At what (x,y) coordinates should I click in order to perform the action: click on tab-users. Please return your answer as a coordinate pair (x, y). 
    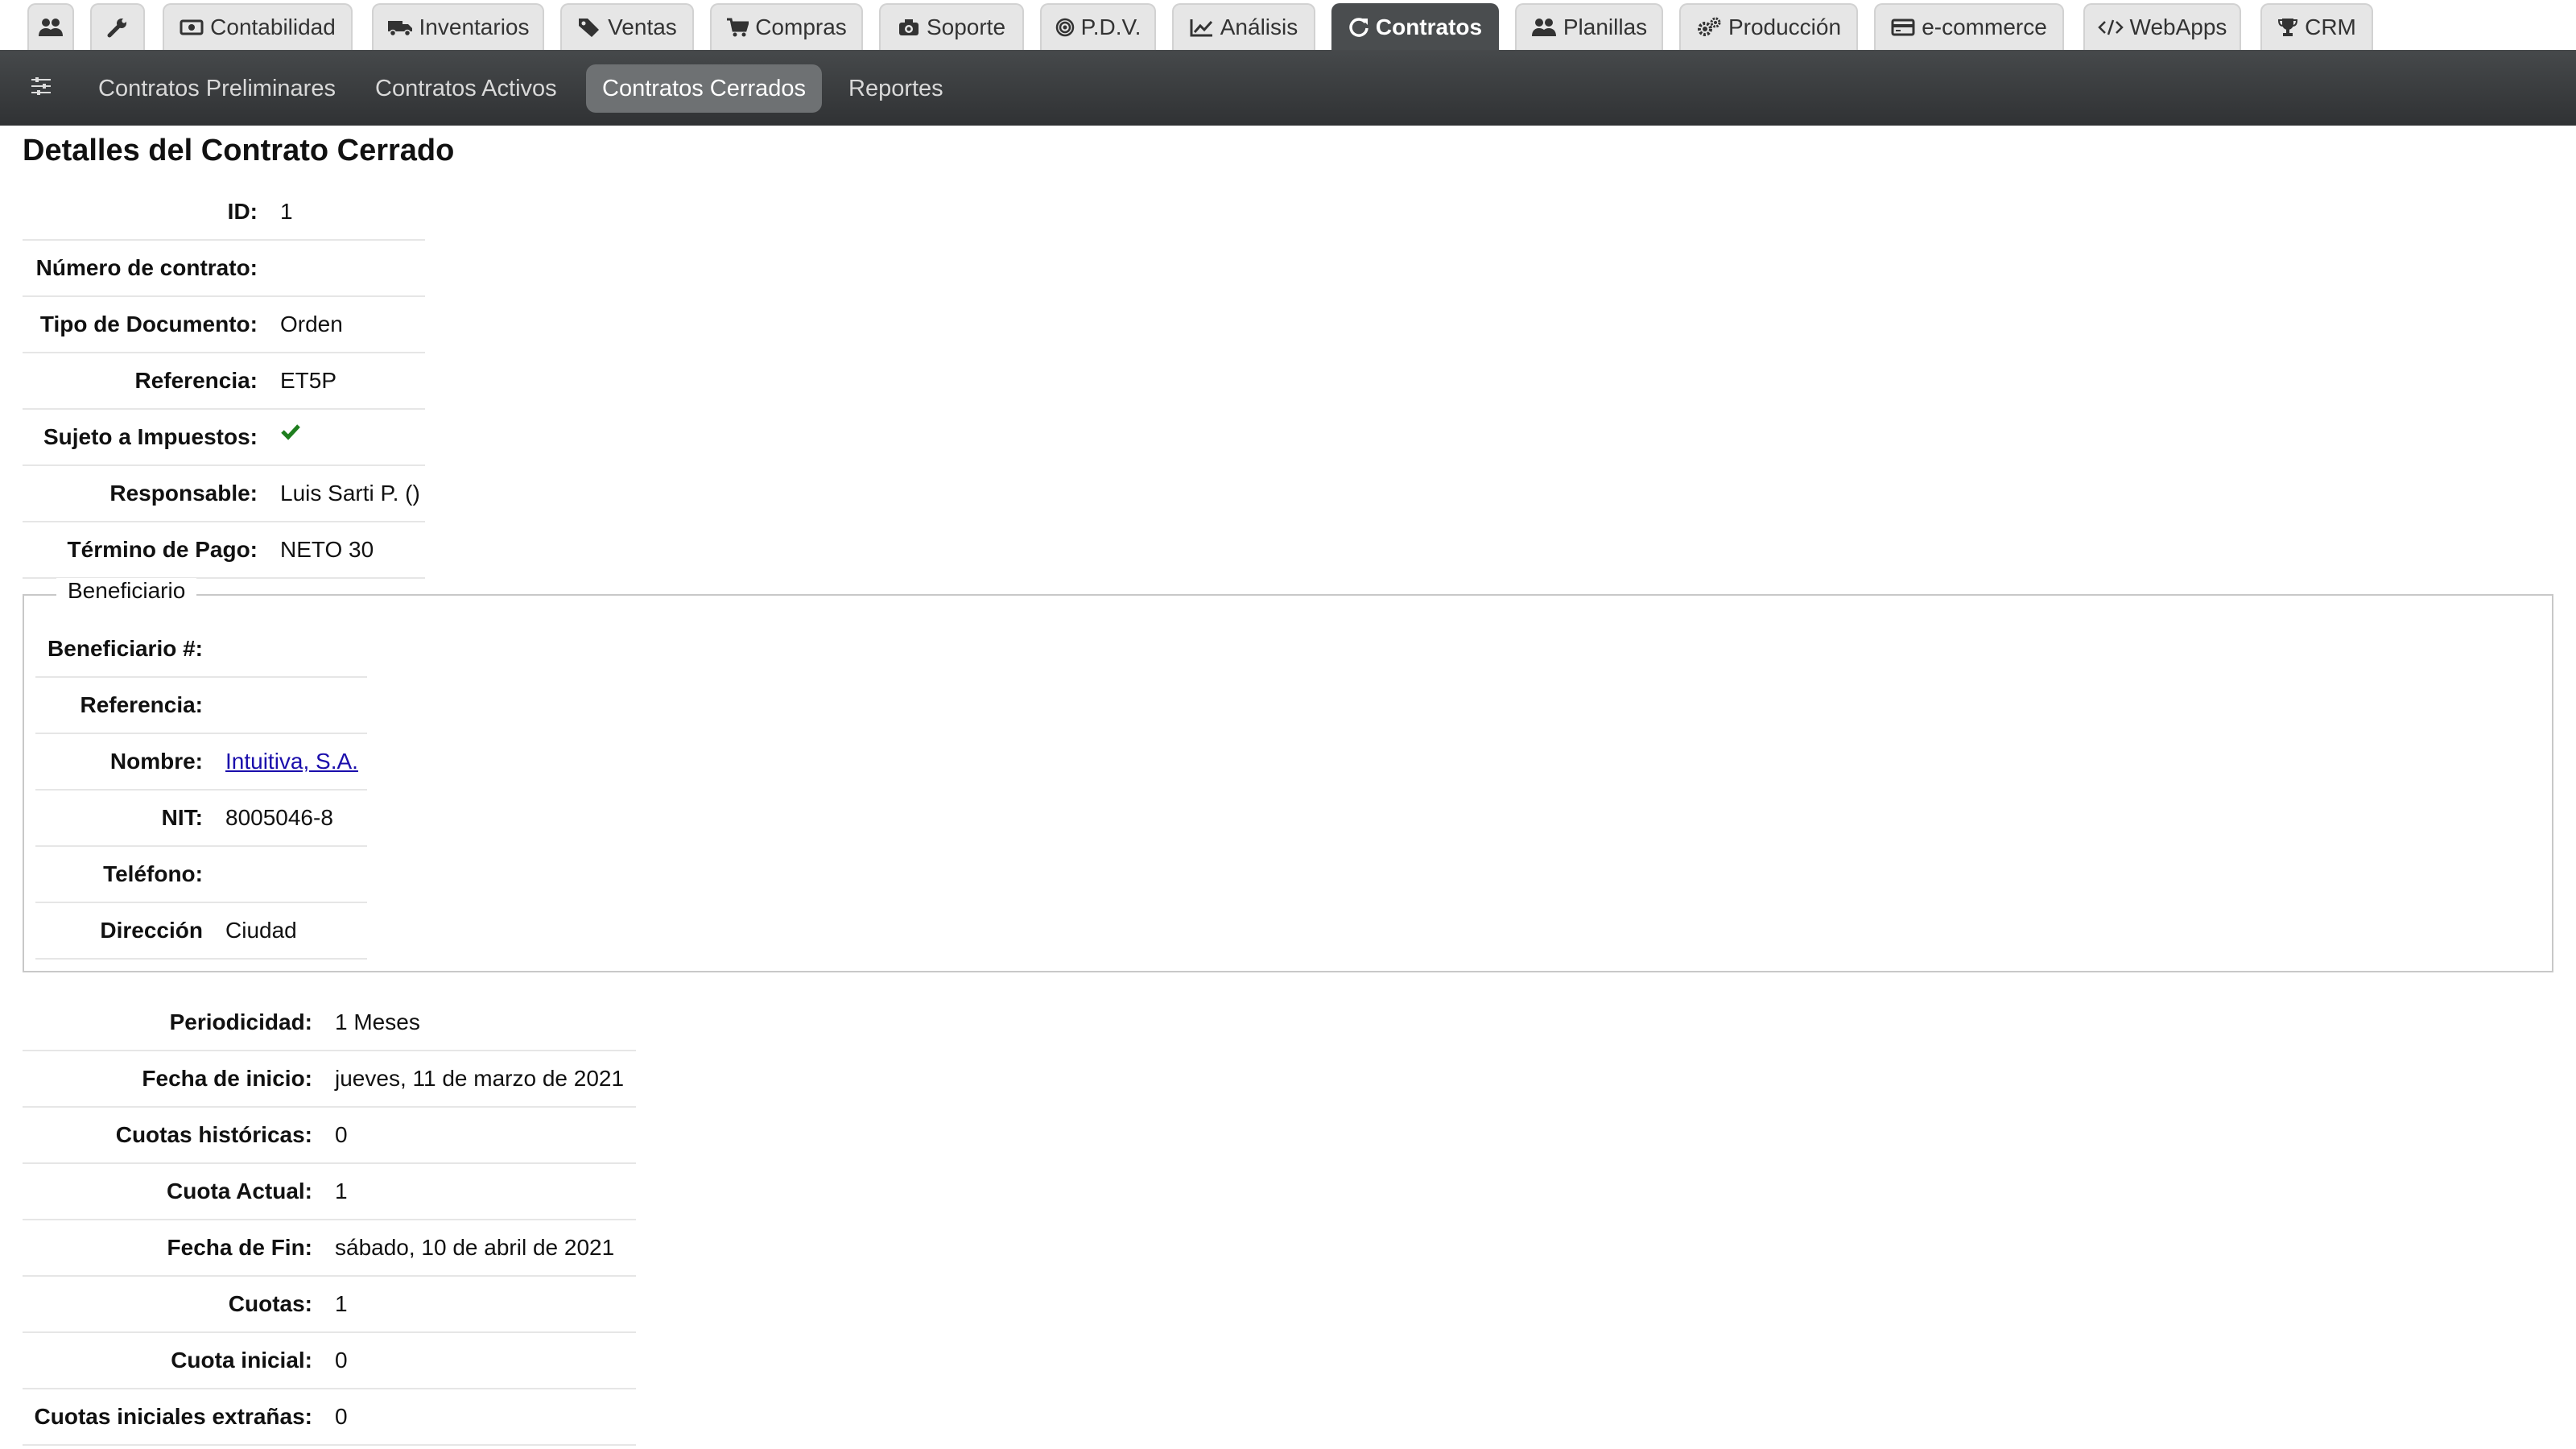
    Looking at the image, I should click on (50, 26).